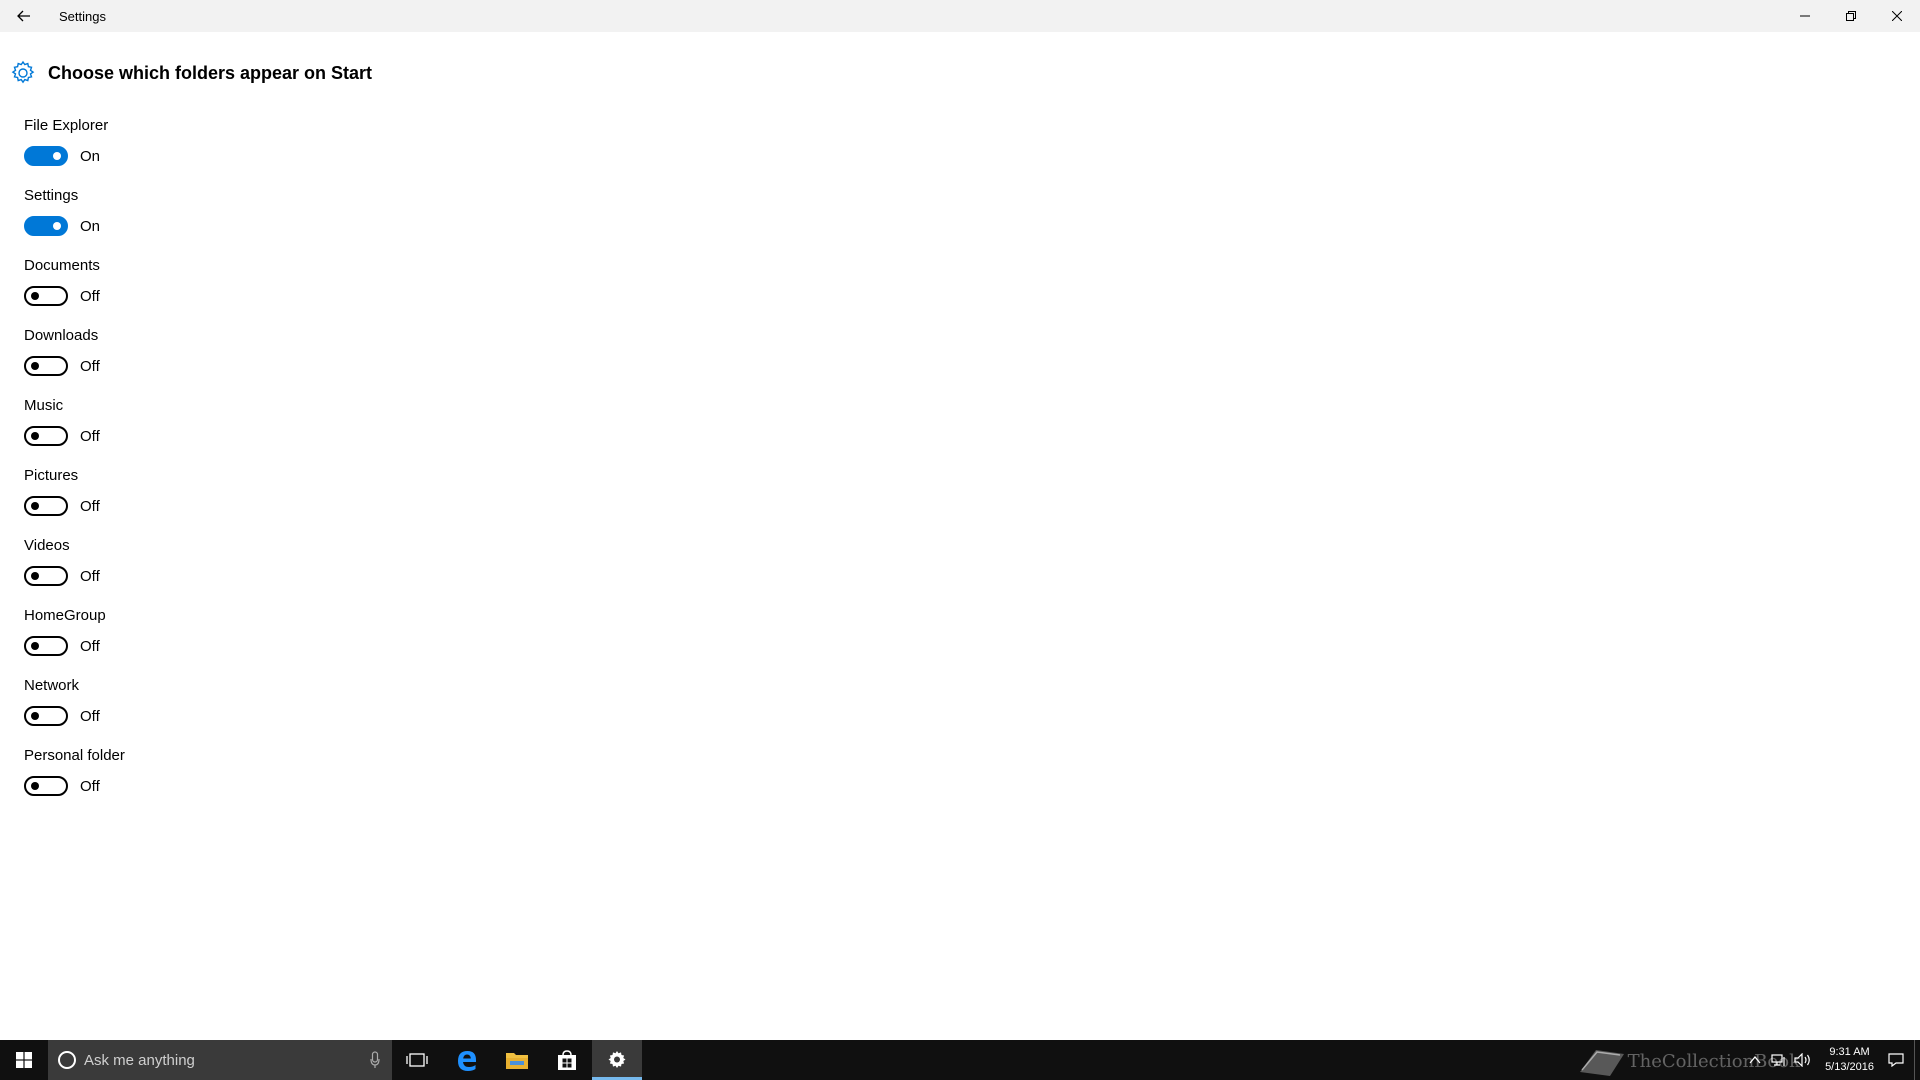  I want to click on folder-label: Pictures, so click(51, 475).